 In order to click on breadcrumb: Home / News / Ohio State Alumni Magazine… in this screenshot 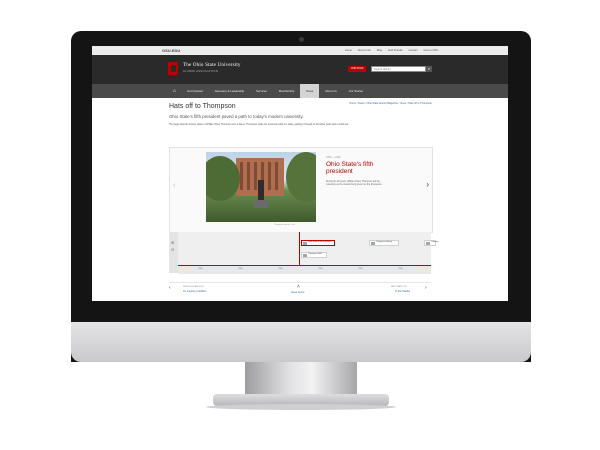, I will do `click(390, 103)`.